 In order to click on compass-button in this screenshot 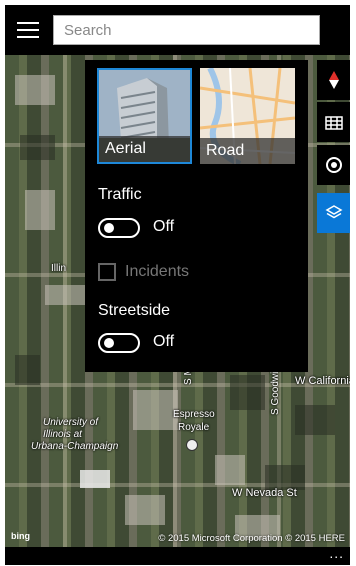, I will do `click(333, 80)`.